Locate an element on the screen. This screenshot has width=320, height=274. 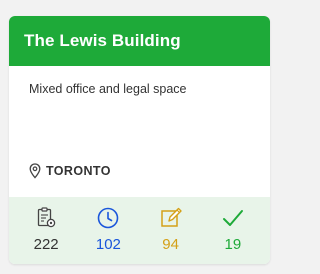
building-title: The Lewis Building is located at coordinates (102, 40).